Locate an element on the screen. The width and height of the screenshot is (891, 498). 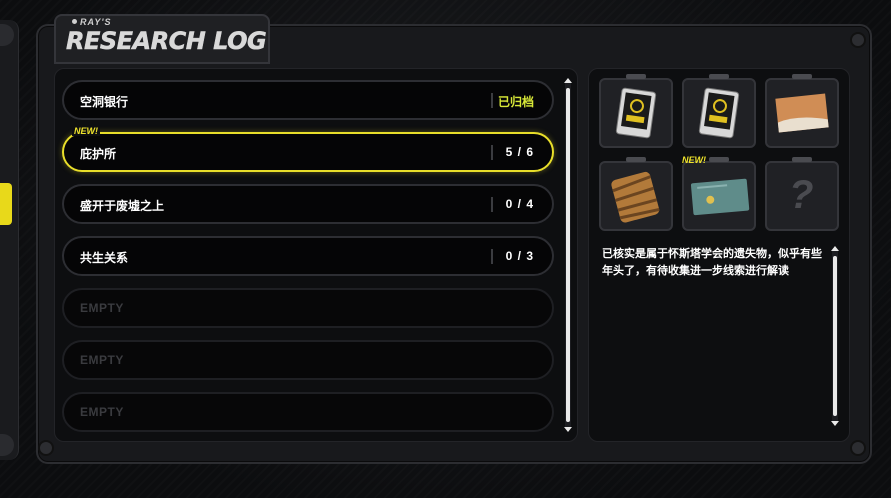
log-entry-progress: 0 / 3 is located at coordinates (519, 256).